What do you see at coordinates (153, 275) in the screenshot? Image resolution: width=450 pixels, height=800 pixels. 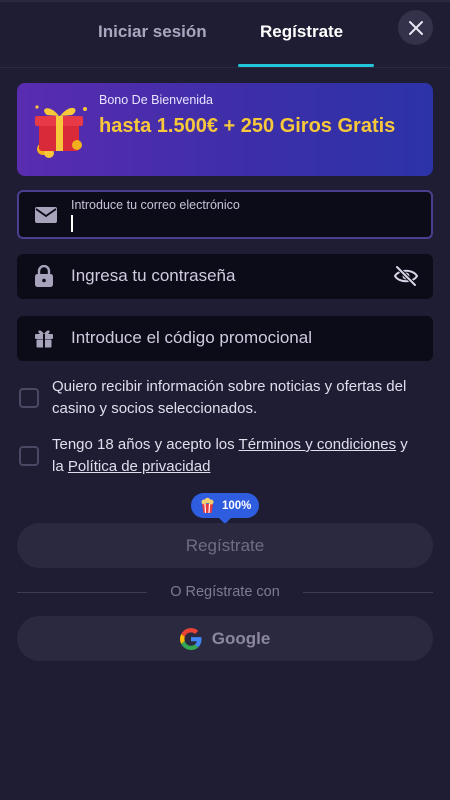 I see `password-placeholder: Ingresa tu contraseña` at bounding box center [153, 275].